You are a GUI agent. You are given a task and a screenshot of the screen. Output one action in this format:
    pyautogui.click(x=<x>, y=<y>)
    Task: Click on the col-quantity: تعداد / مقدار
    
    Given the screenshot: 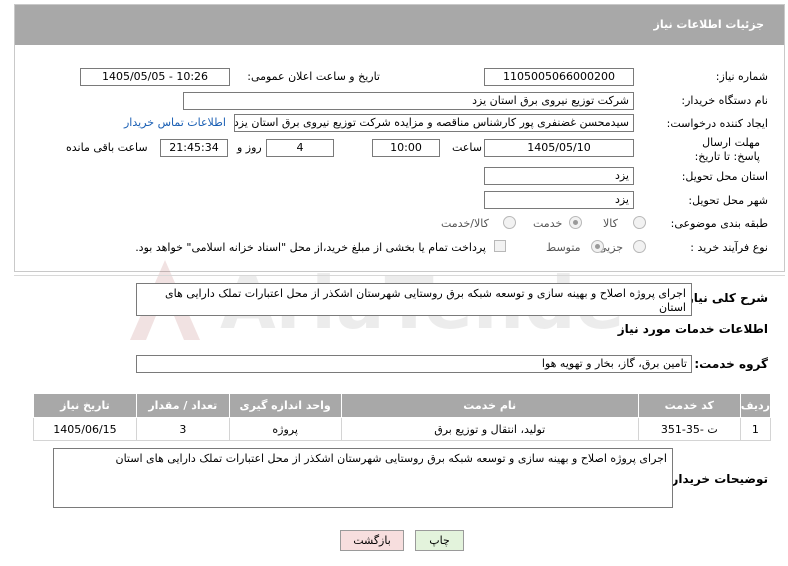 What is the action you would take?
    pyautogui.click(x=182, y=405)
    